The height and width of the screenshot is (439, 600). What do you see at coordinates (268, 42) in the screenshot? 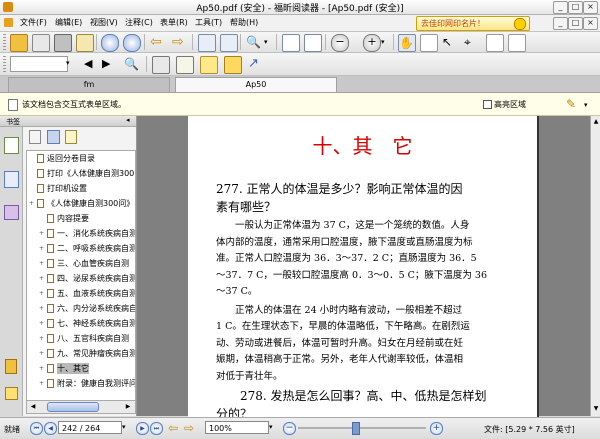
I see `zoom-dropdown-icon: ▾` at bounding box center [268, 42].